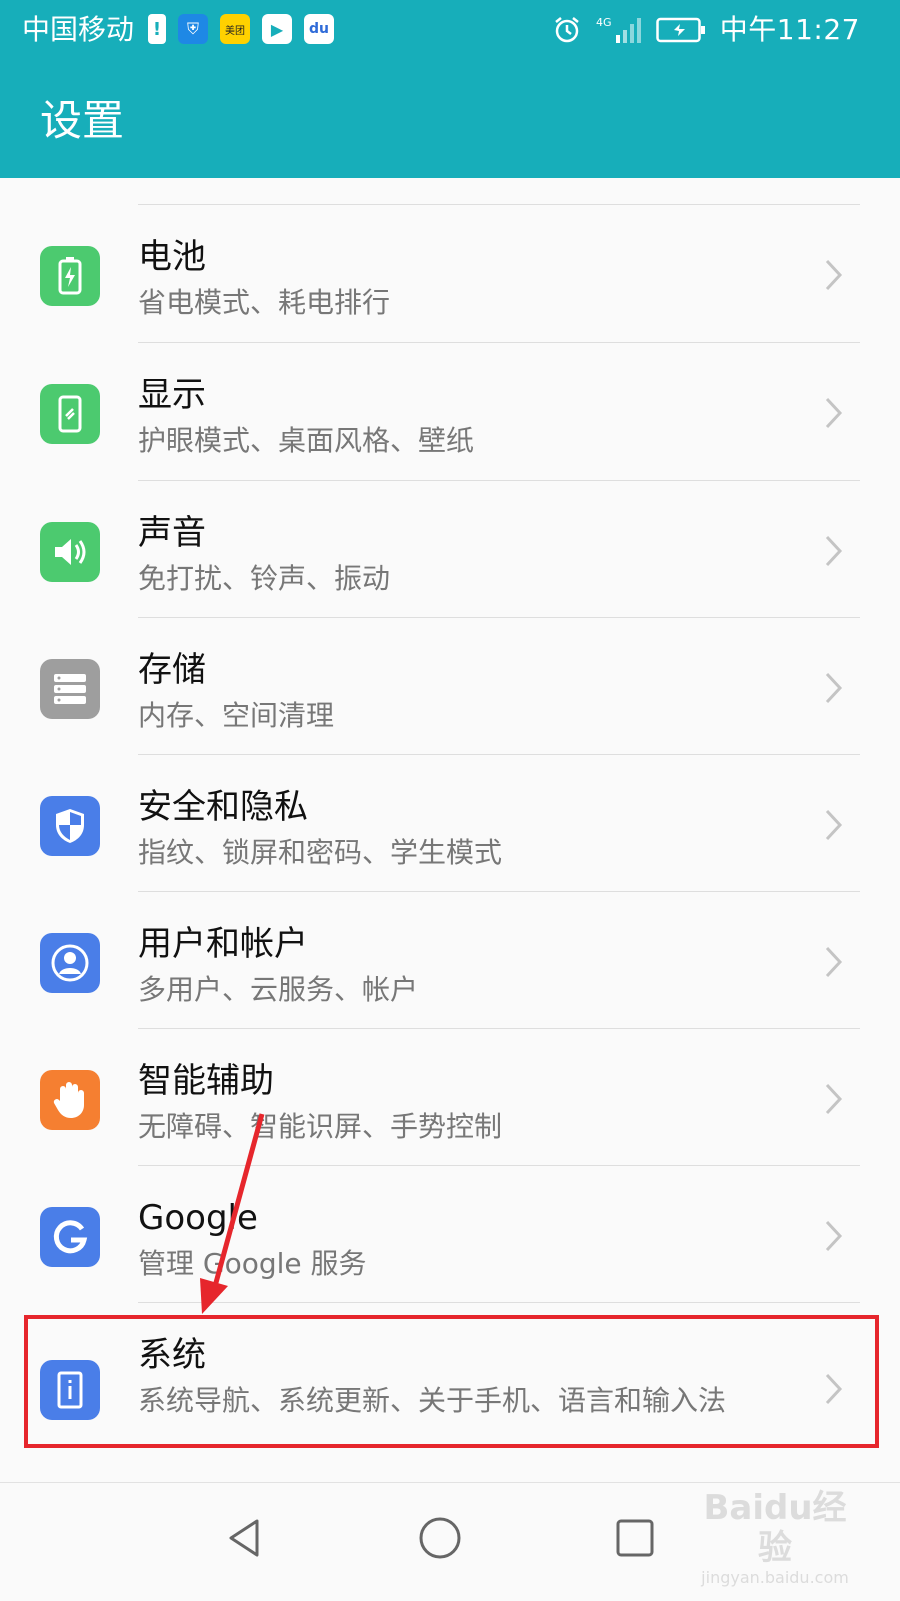 The height and width of the screenshot is (1601, 900). Describe the element at coordinates (450, 823) in the screenshot. I see `settings-item-security-privacy: 安全和隐私 指纹、锁屏和密码、学生模式` at that location.